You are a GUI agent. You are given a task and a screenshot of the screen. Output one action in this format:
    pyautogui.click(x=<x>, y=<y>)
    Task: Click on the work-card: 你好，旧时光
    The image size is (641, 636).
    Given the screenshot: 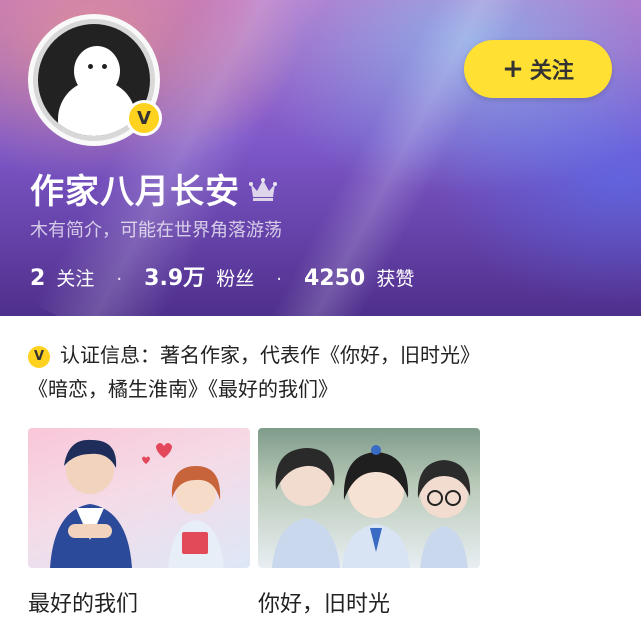 What is the action you would take?
    pyautogui.click(x=369, y=523)
    